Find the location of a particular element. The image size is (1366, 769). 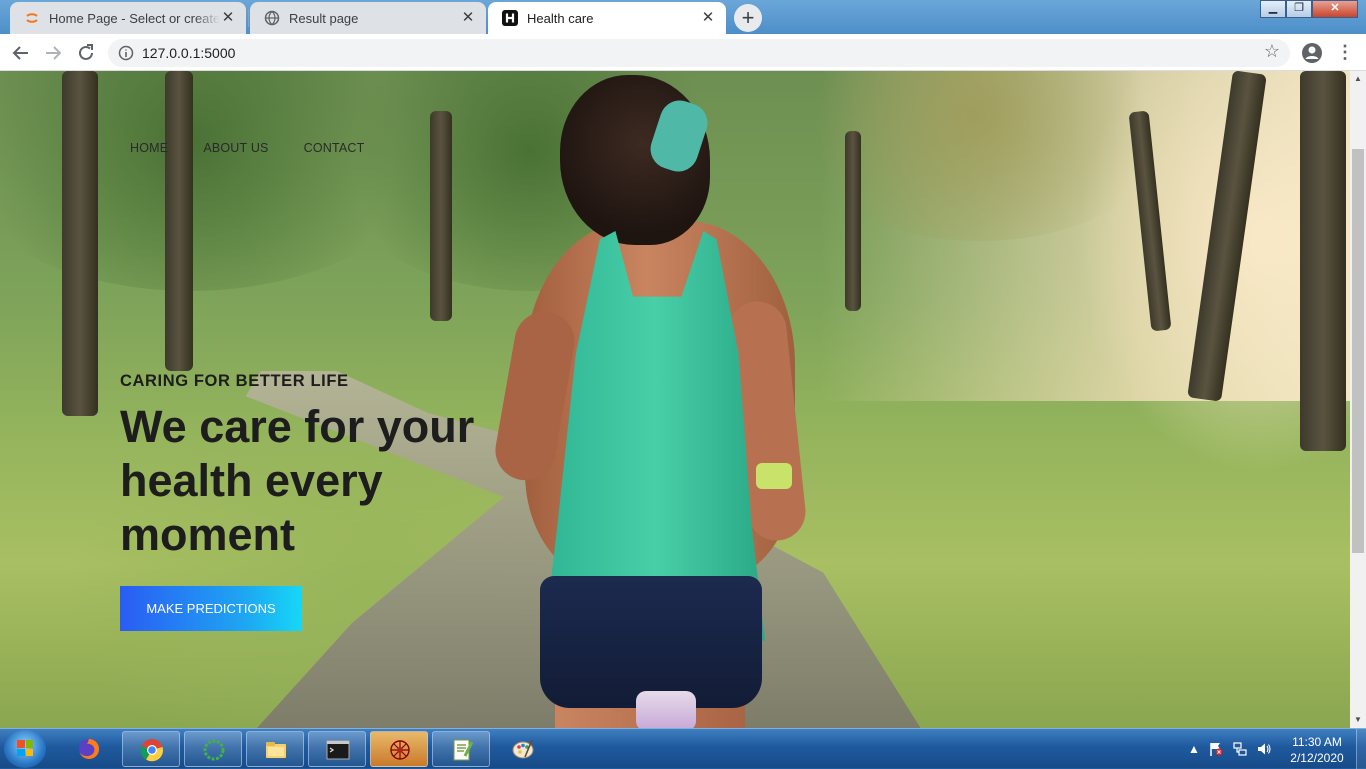

globe-icon is located at coordinates (272, 18).